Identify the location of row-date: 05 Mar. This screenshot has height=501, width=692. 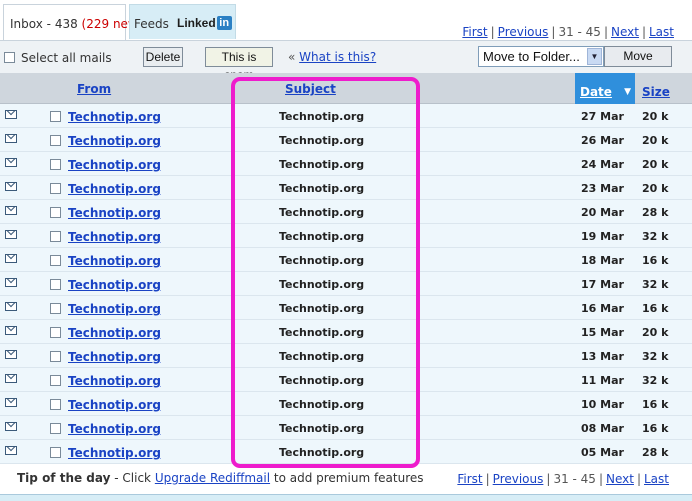
(602, 452).